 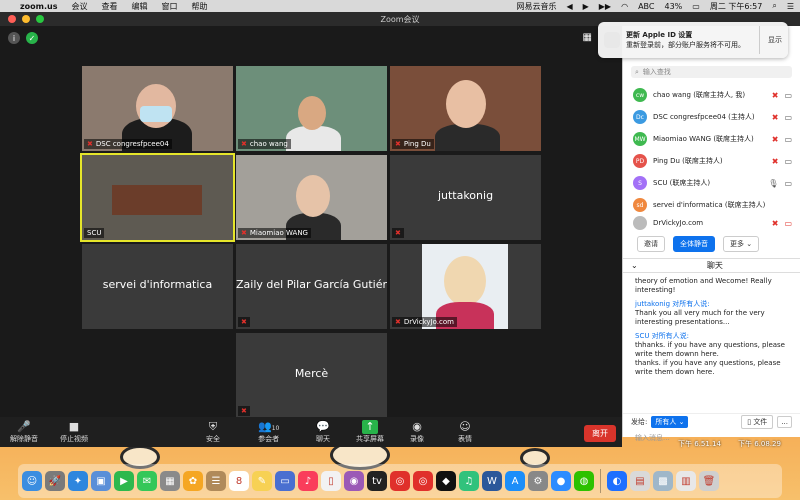 I want to click on meeting-info-icon: i, so click(x=14, y=38).